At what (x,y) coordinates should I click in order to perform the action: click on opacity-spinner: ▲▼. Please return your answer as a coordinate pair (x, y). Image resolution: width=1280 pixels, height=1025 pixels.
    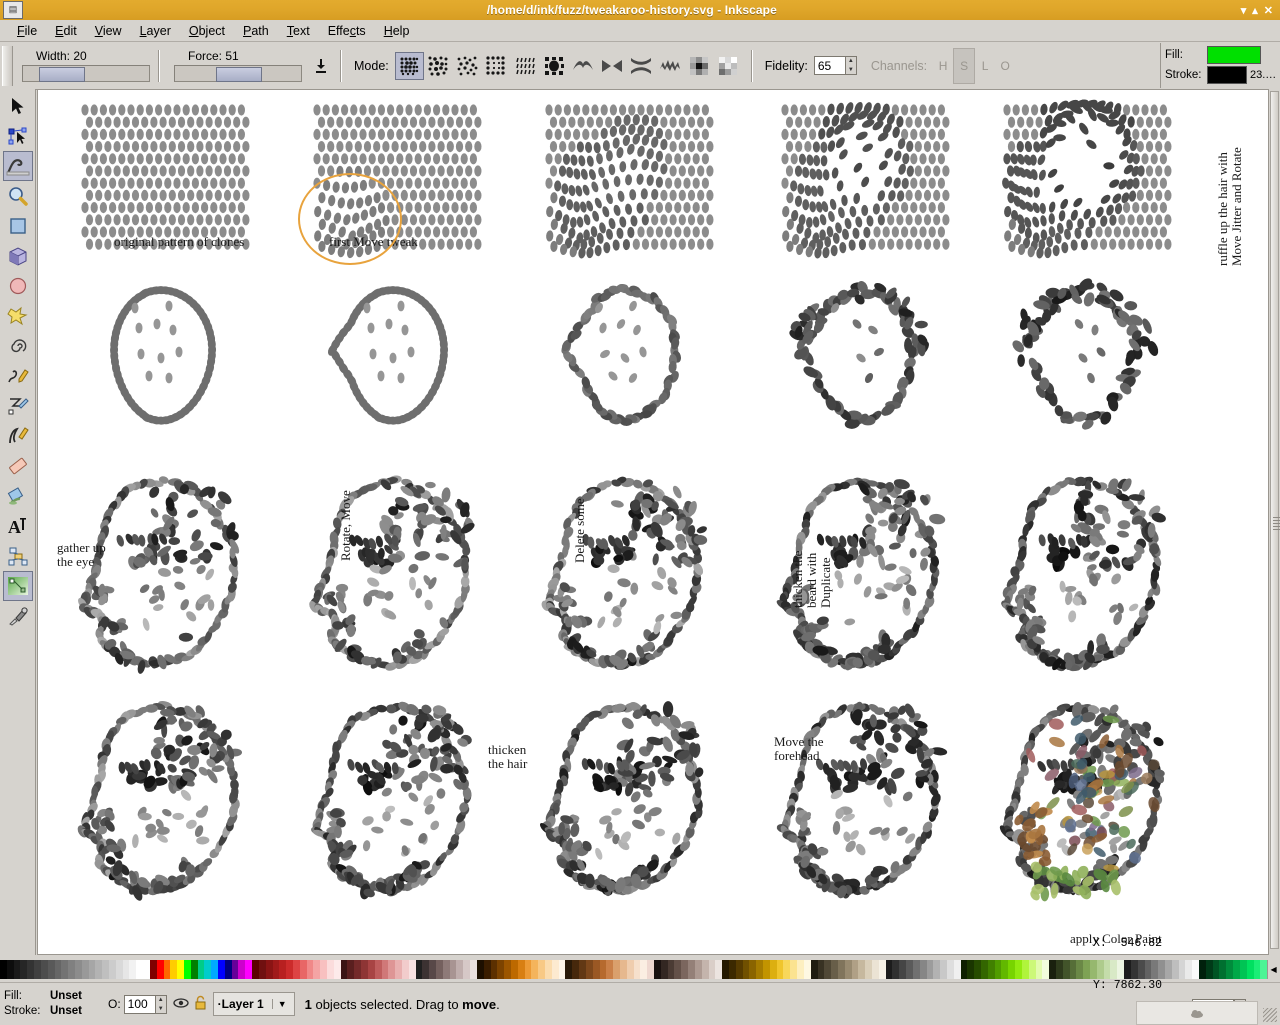
    Looking at the image, I should click on (145, 1004).